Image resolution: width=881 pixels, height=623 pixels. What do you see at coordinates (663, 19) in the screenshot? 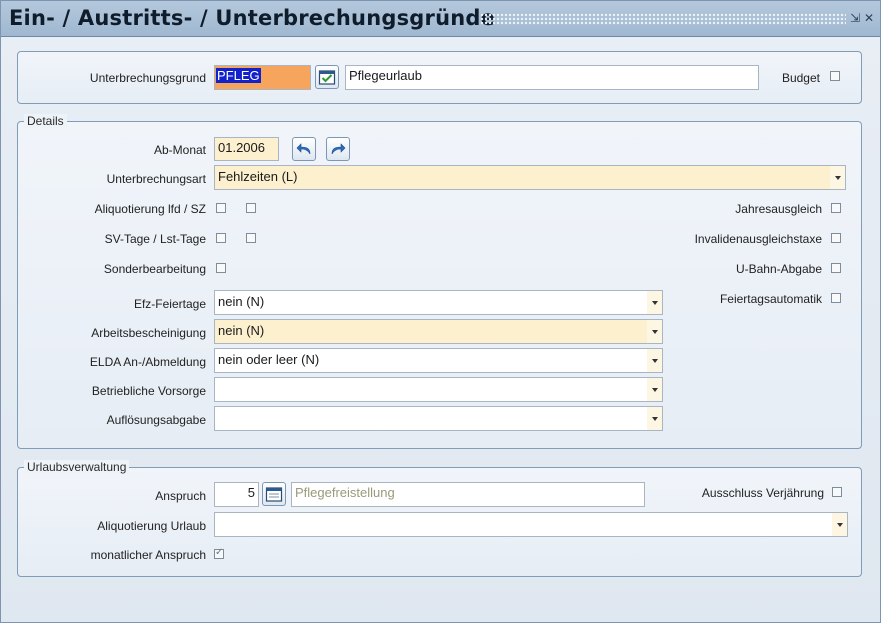
I see `title-bar-grip` at bounding box center [663, 19].